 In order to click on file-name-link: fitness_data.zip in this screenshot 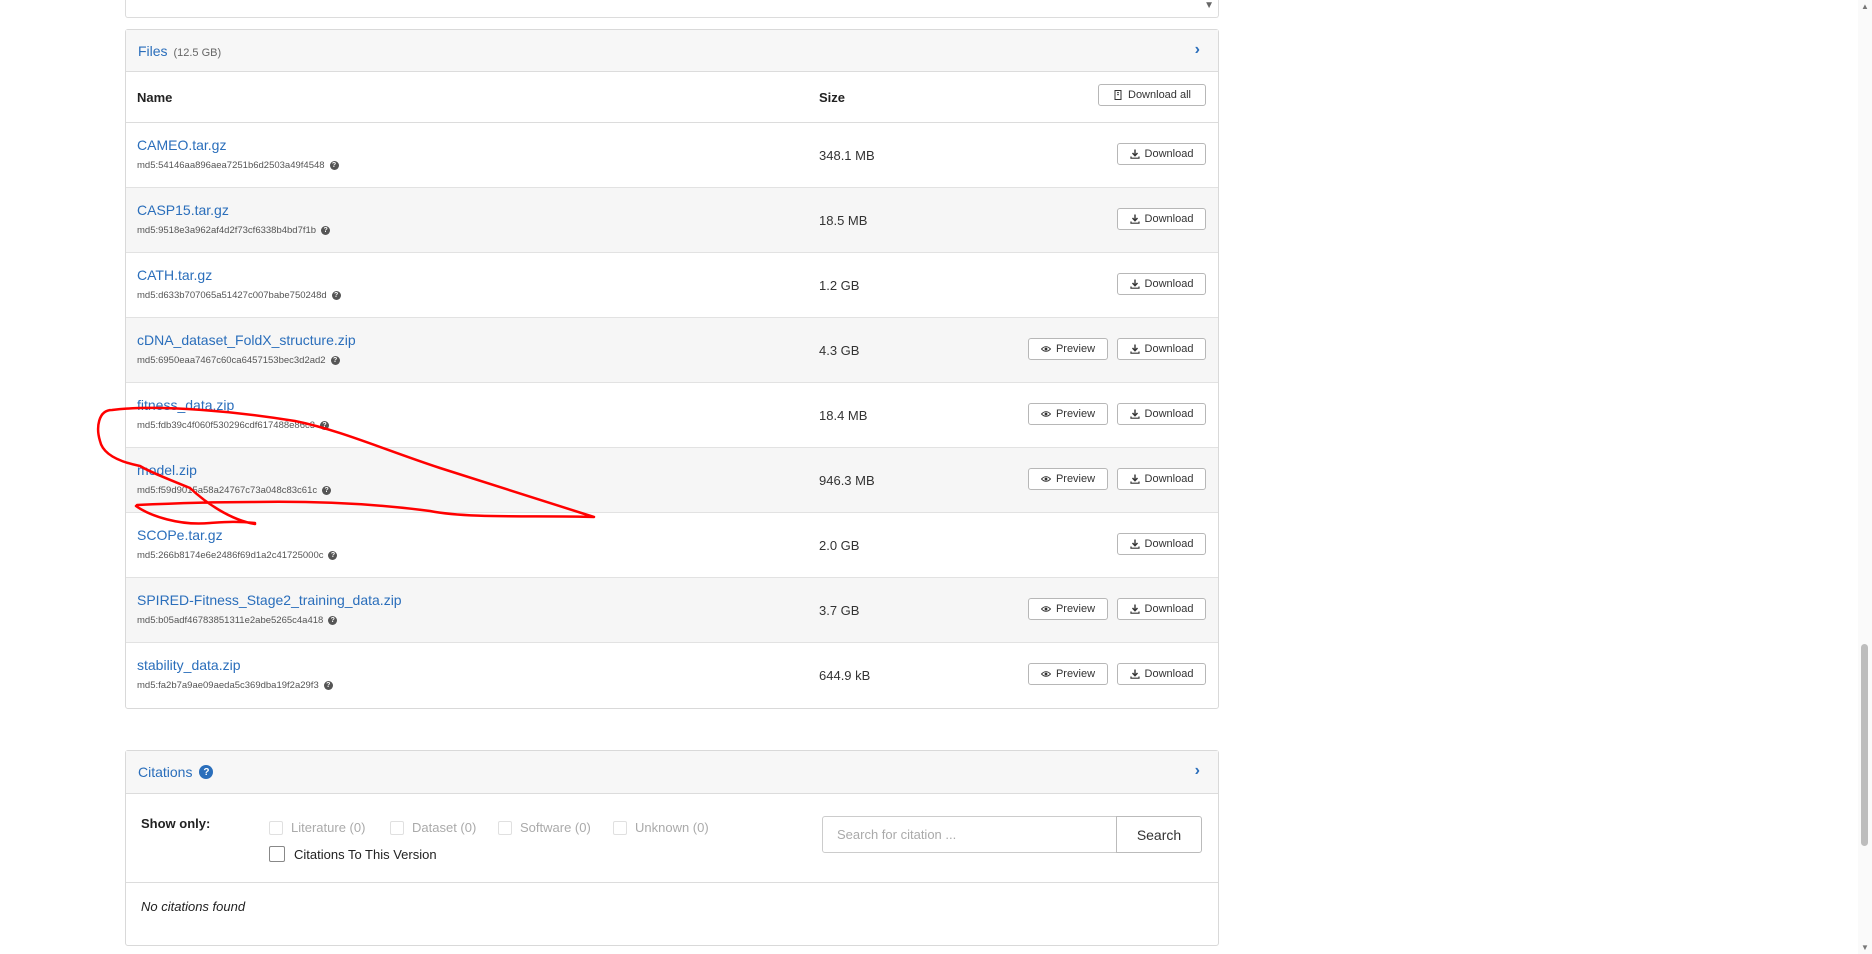, I will do `click(185, 405)`.